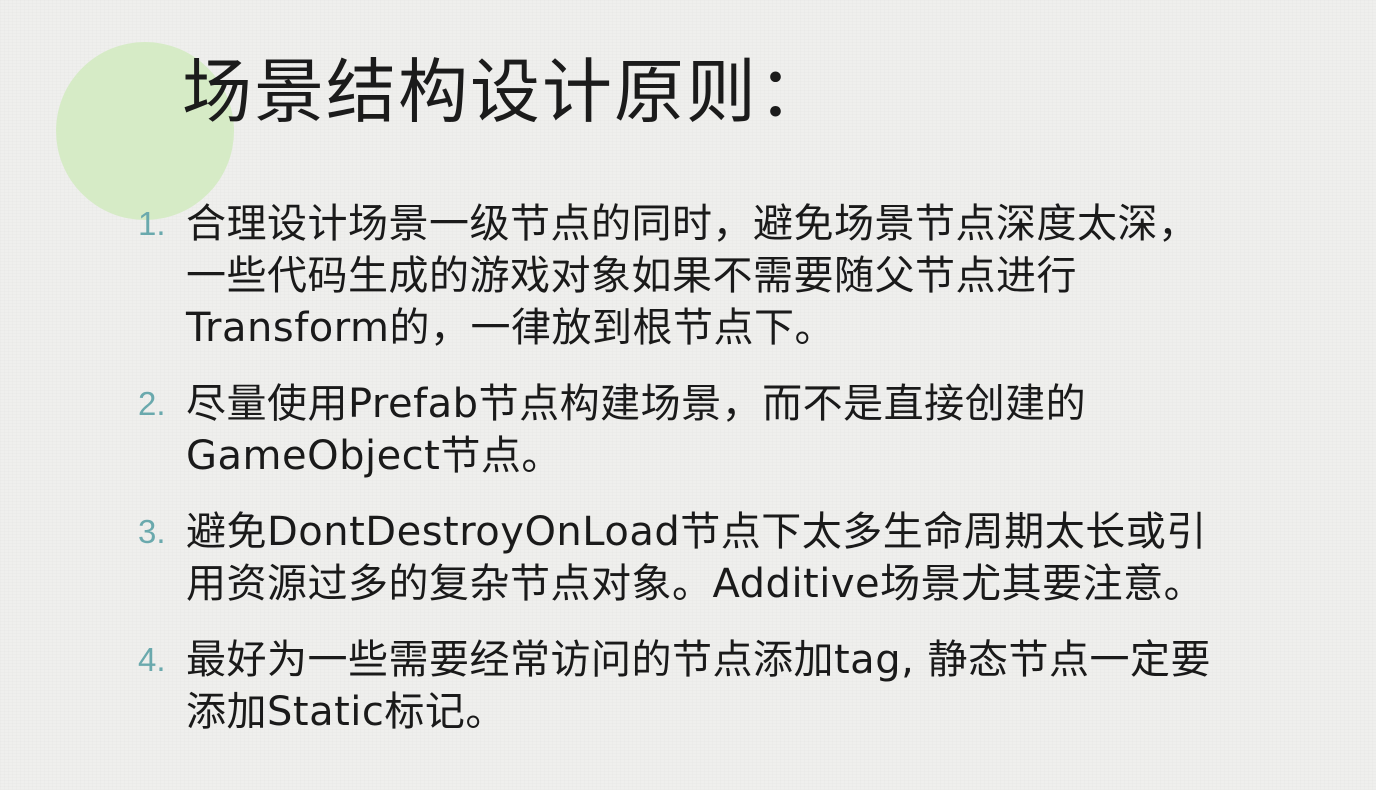  I want to click on item-line: 用资源过多的复杂节点对象。Additive场景尤其要注意。, so click(695, 584).